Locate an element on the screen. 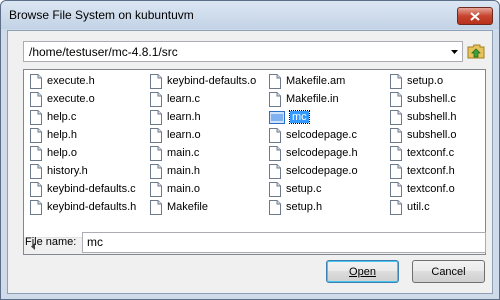 The height and width of the screenshot is (300, 500). file-item: selcodepage.h is located at coordinates (314, 153).